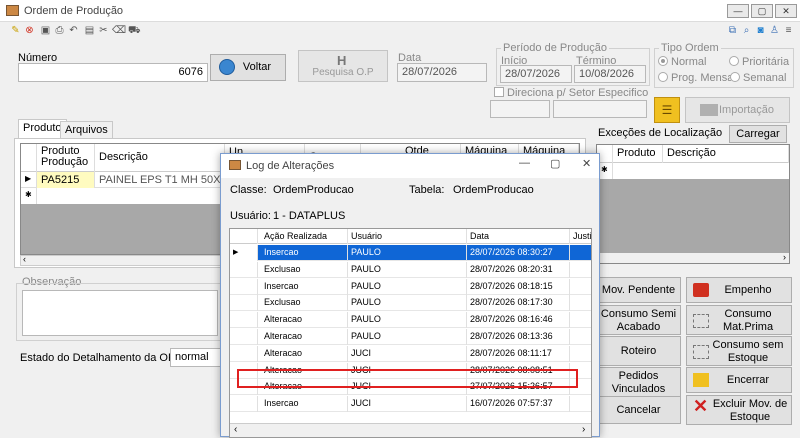 This screenshot has height=438, width=800. Describe the element at coordinates (86, 130) in the screenshot. I see `tab-arquivos: Arquivos` at that location.